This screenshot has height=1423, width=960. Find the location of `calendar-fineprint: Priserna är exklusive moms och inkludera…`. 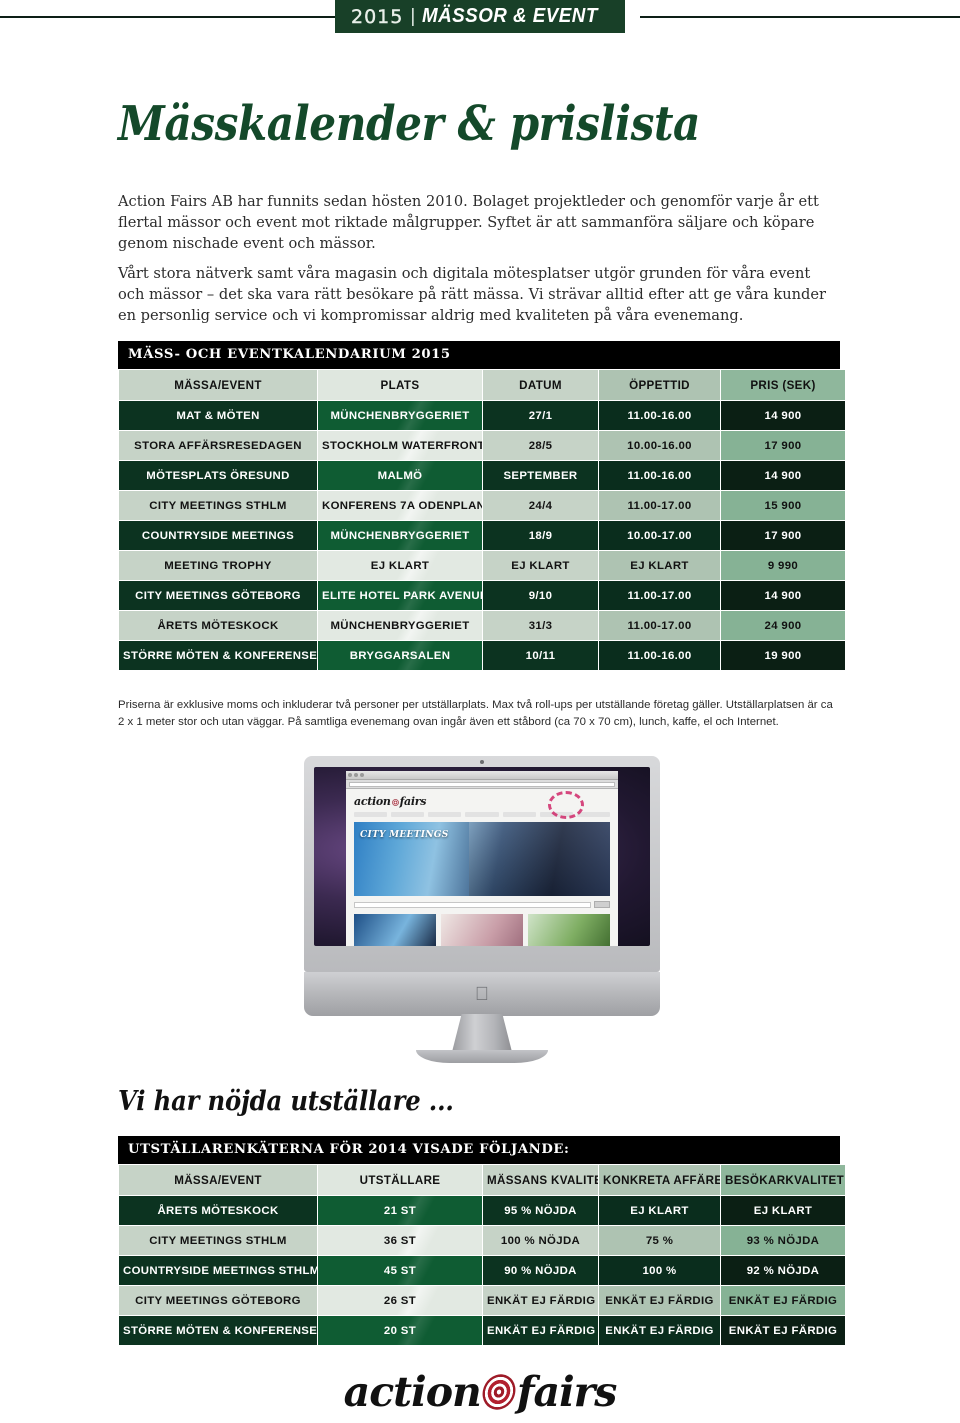

calendar-fineprint: Priserna är exklusive moms och inkludera… is located at coordinates (475, 714).